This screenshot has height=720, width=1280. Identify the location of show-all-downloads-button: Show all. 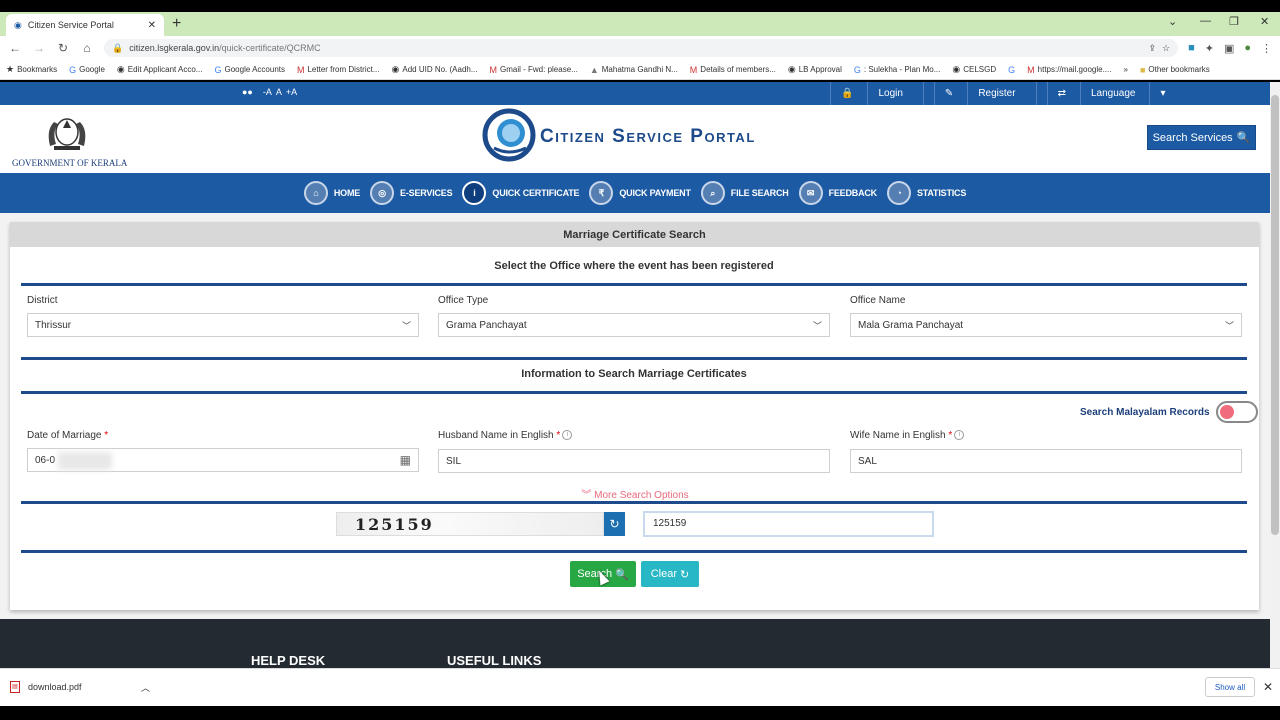
(1230, 687).